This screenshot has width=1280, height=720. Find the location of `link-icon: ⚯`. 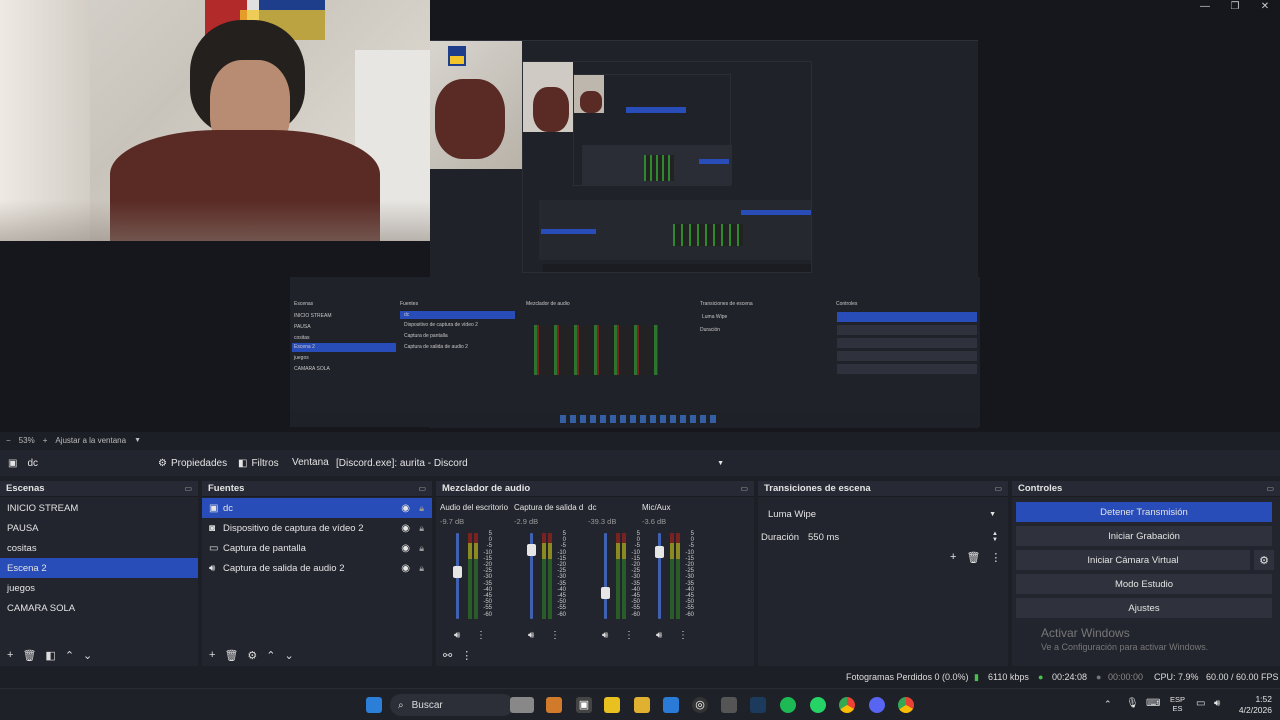

link-icon: ⚯ is located at coordinates (447, 655).